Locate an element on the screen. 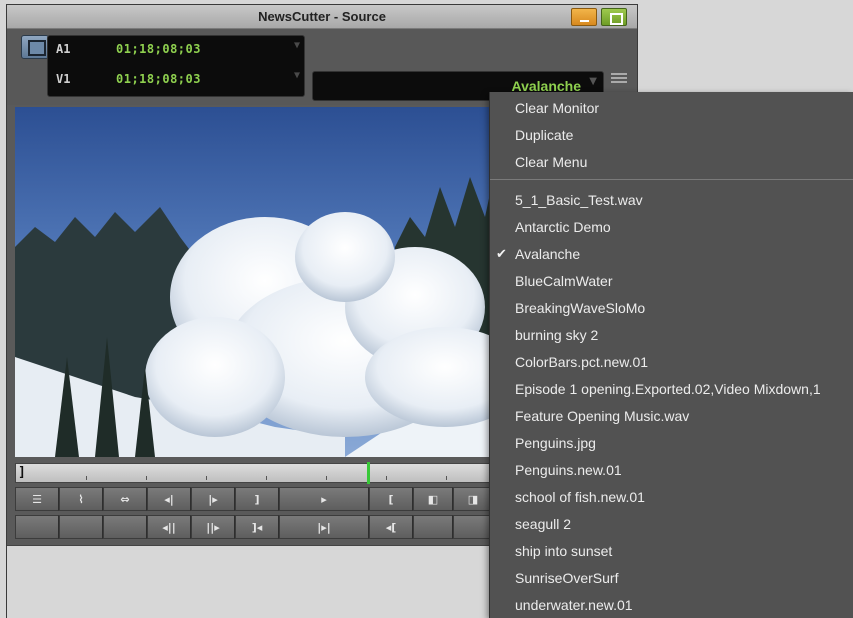 Image resolution: width=853 pixels, height=618 pixels. play-button: ▸ is located at coordinates (324, 499).